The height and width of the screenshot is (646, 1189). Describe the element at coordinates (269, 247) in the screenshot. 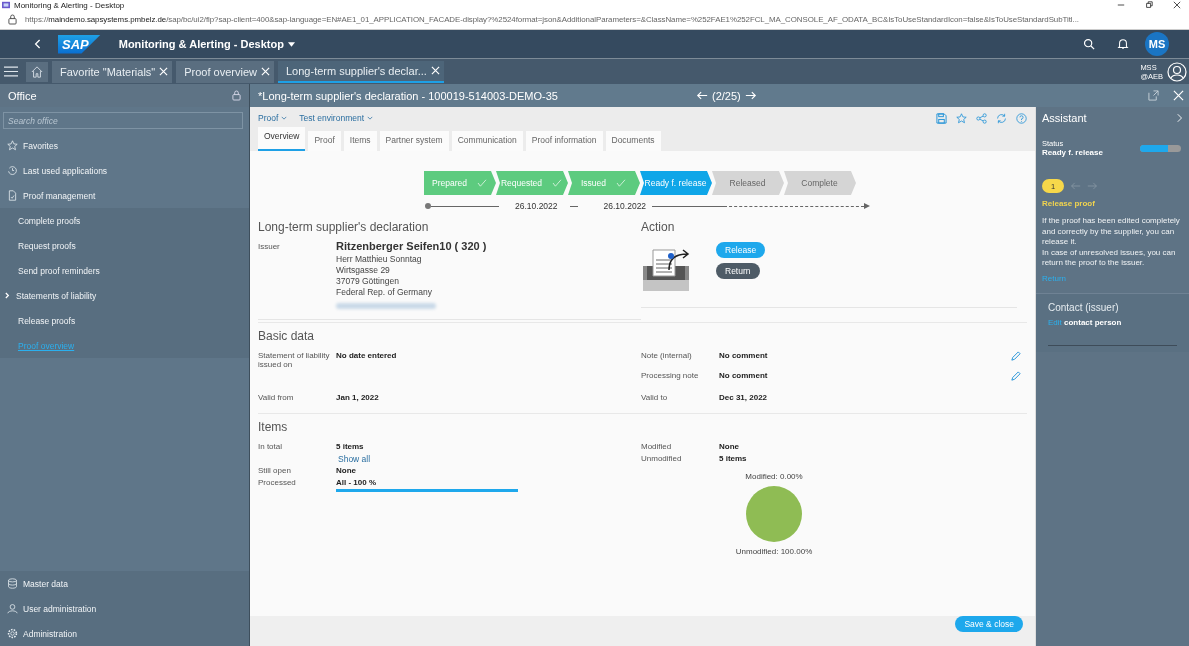

I see `field-label: Issuer` at that location.